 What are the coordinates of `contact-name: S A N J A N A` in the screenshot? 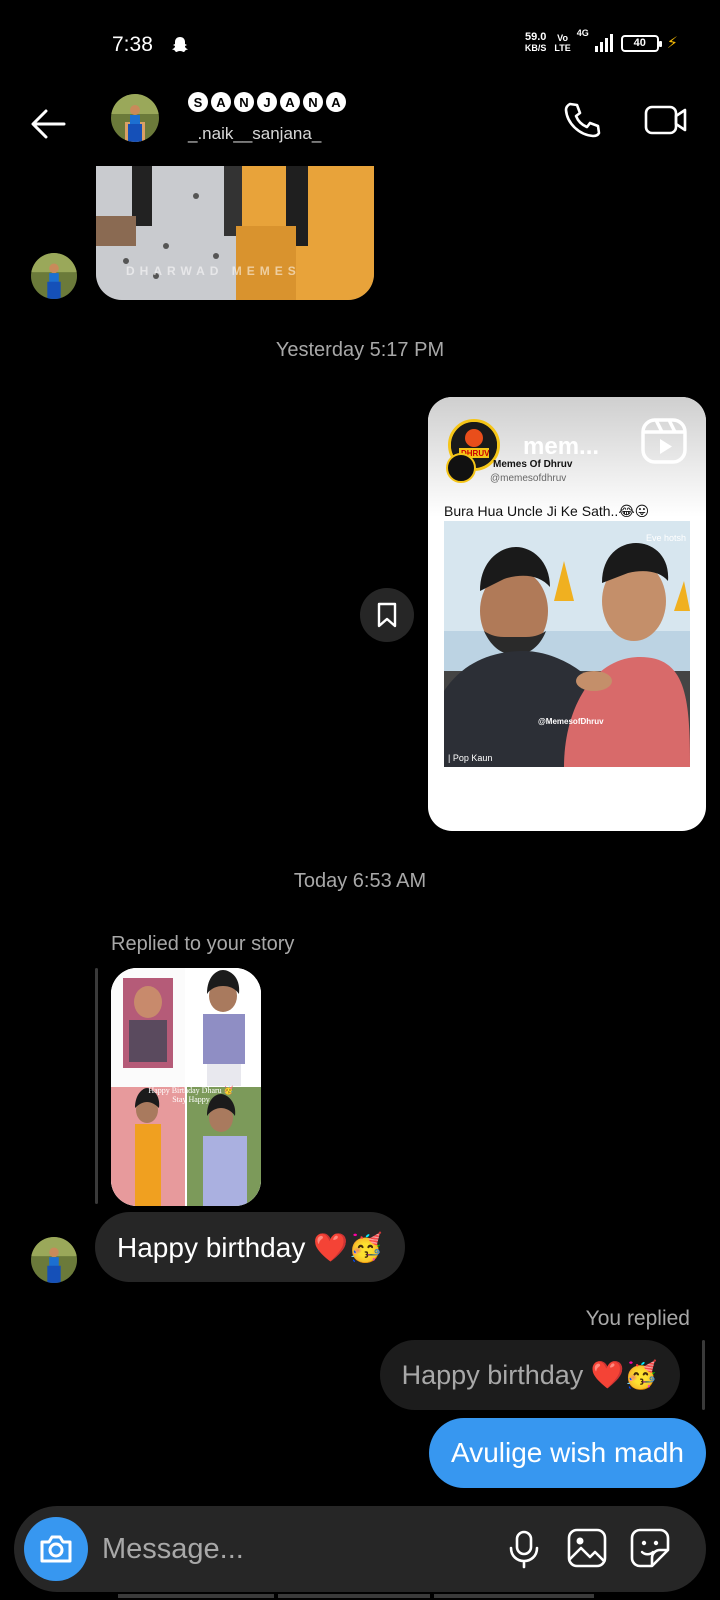 It's located at (267, 102).